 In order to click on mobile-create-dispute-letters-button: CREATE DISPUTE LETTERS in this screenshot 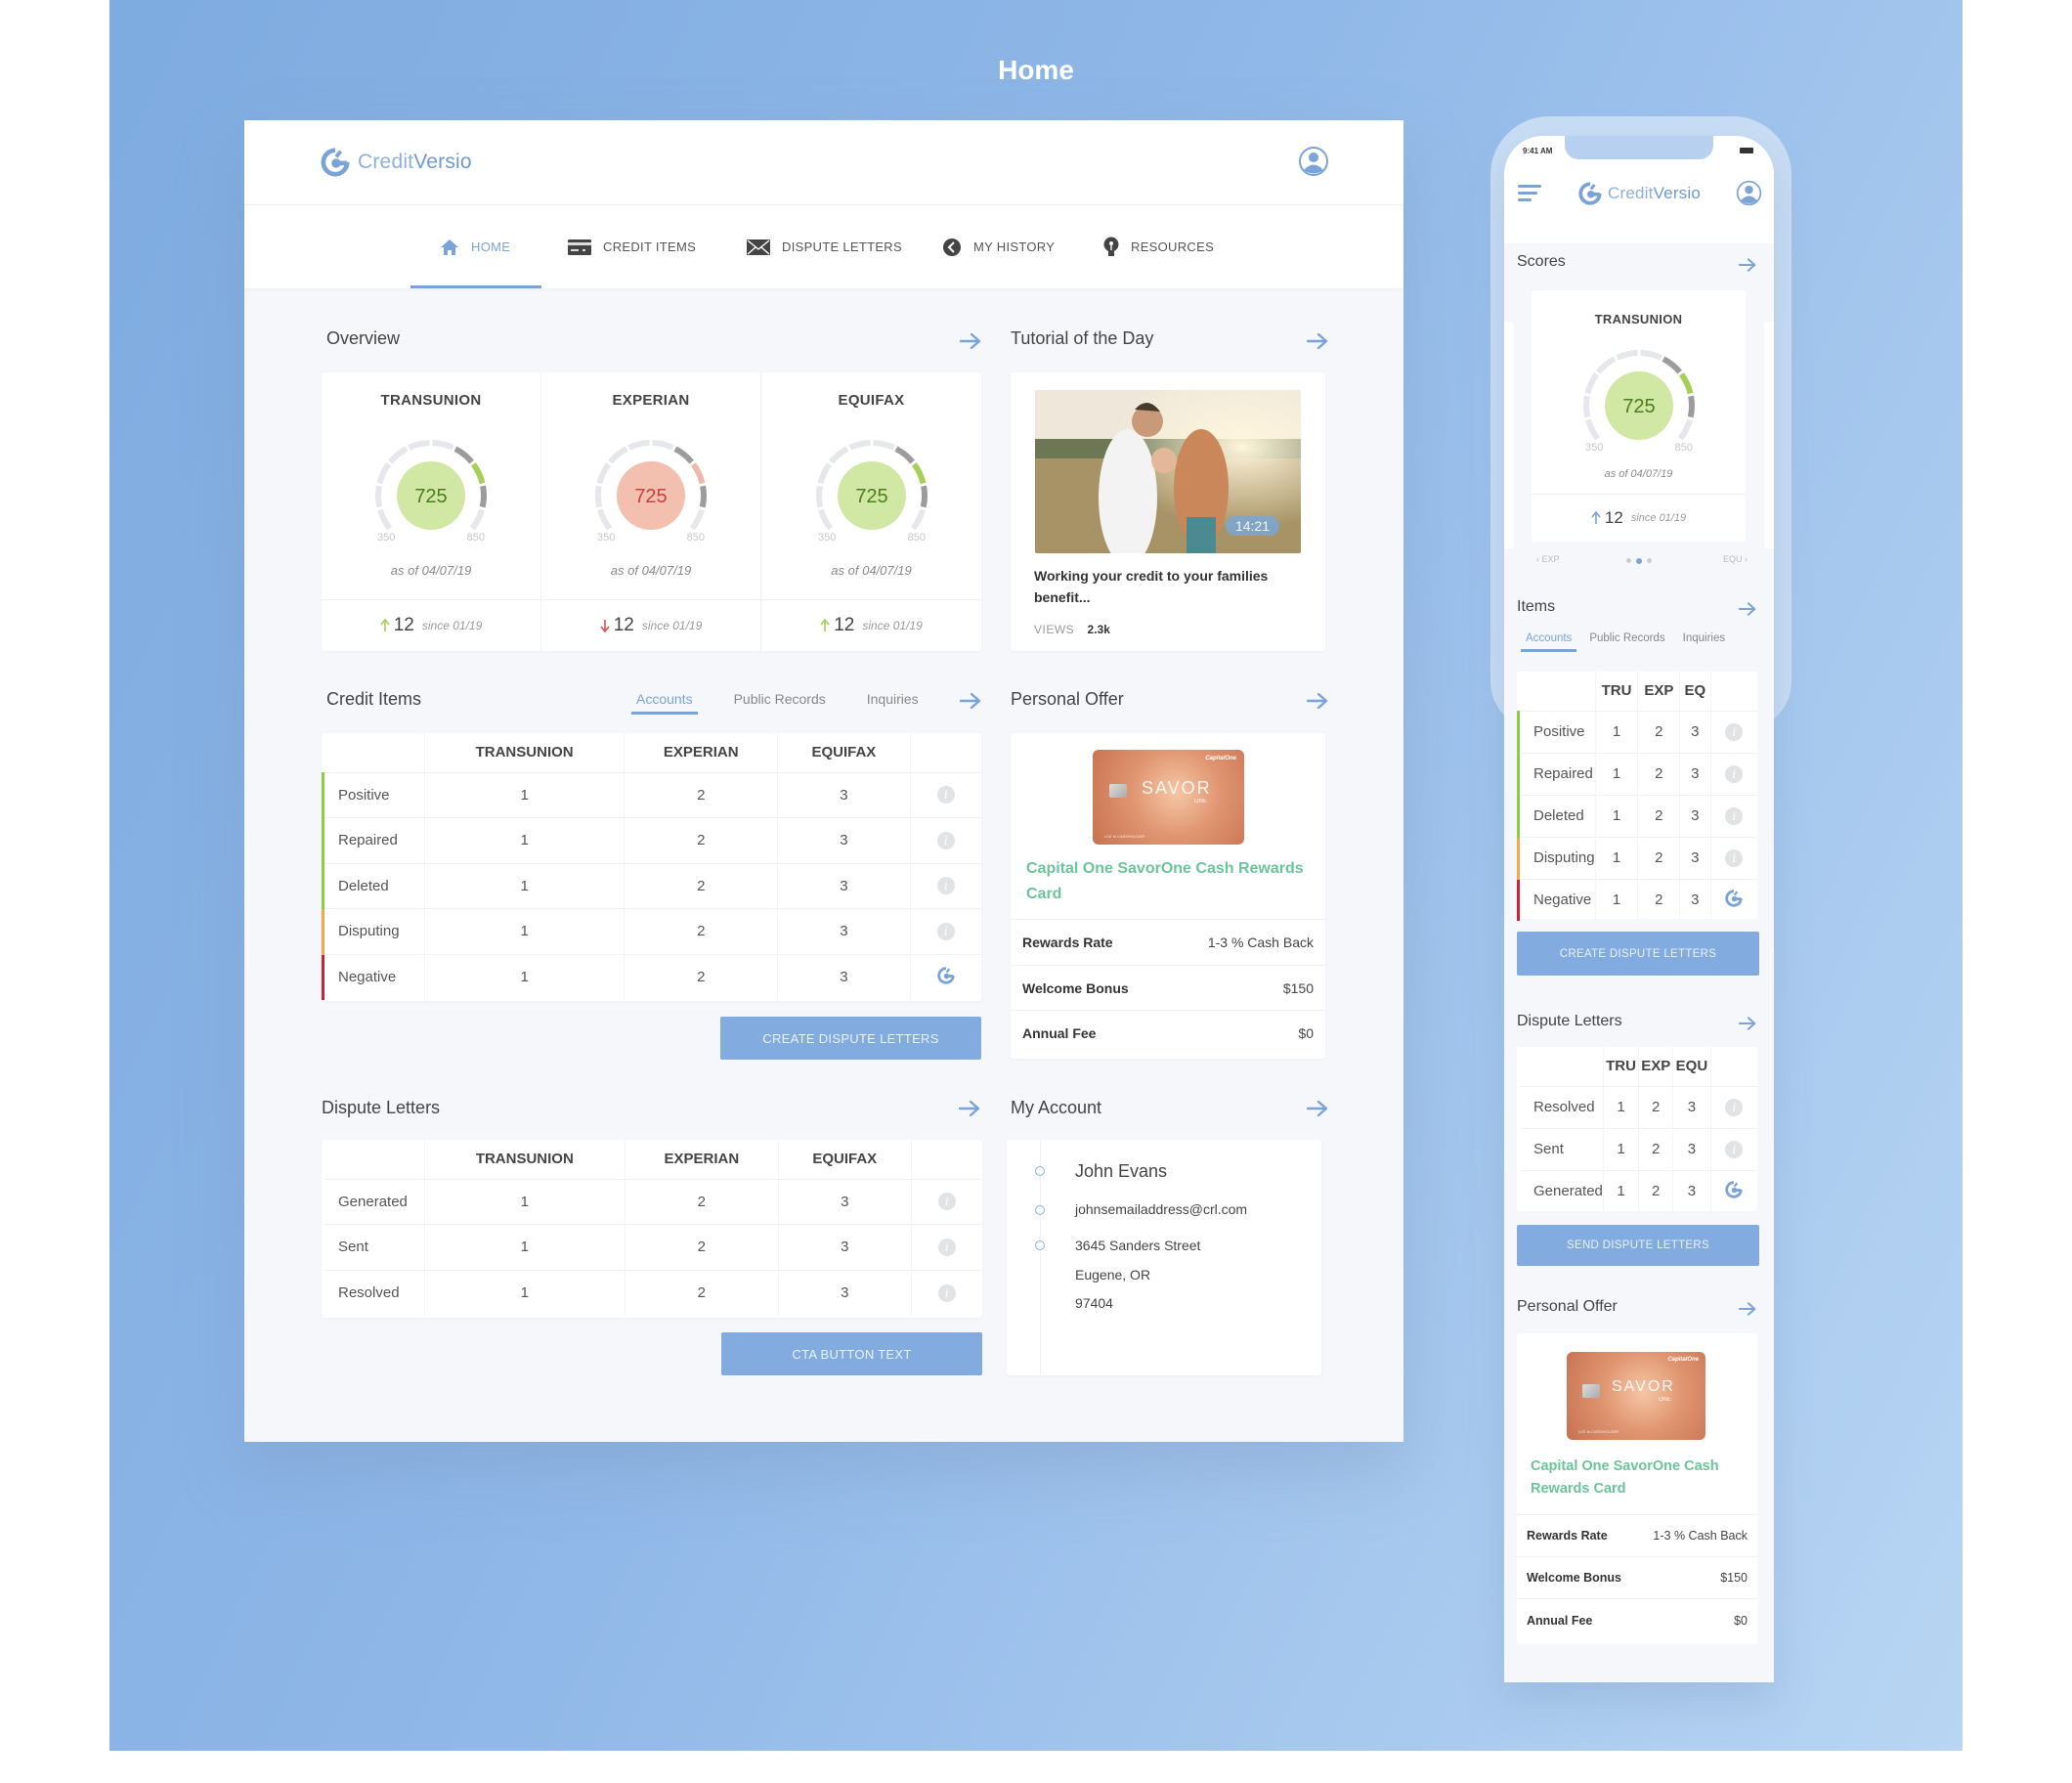, I will do `click(1638, 954)`.